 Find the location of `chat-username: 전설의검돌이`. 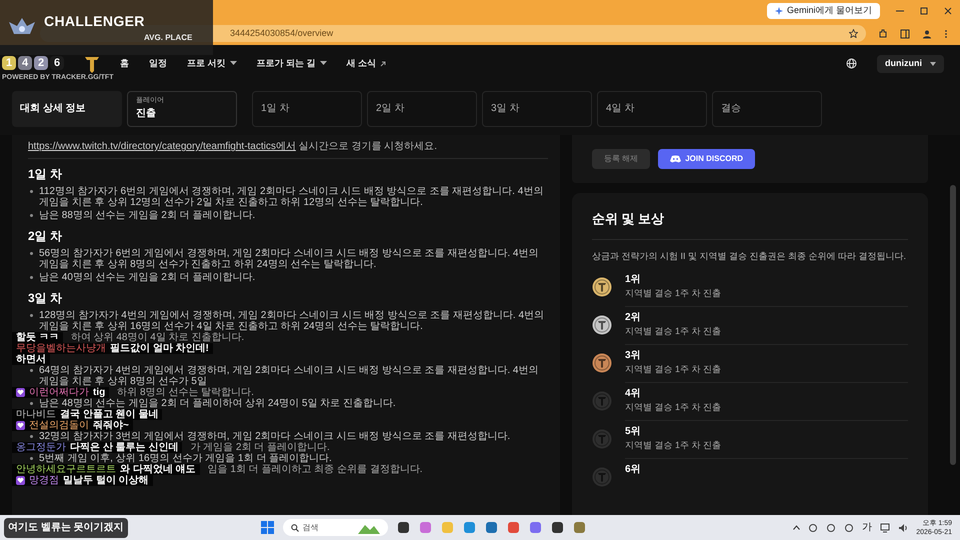

chat-username: 전설의검돌이 is located at coordinates (59, 425).